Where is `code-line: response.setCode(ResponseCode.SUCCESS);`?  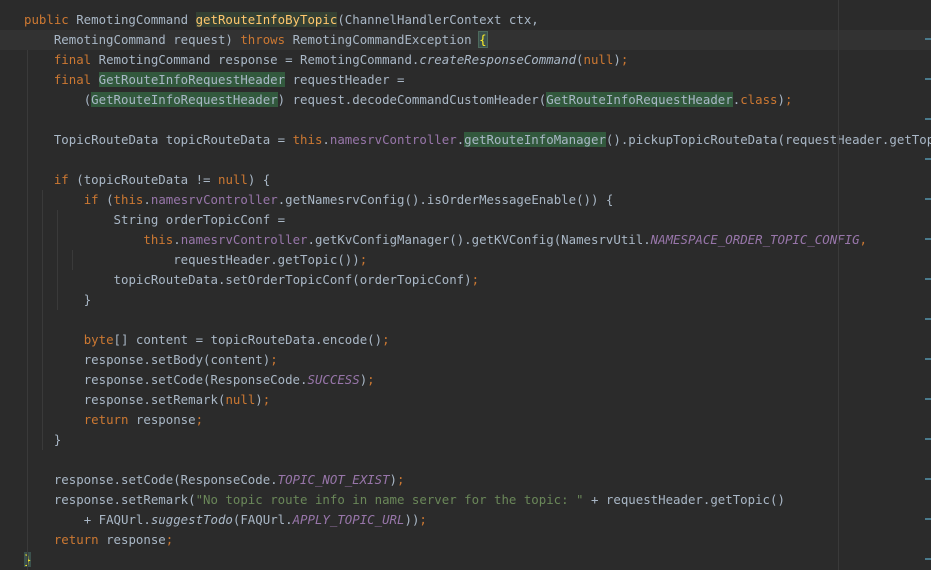
code-line: response.setCode(ResponseCode.SUCCESS); is located at coordinates (465, 380).